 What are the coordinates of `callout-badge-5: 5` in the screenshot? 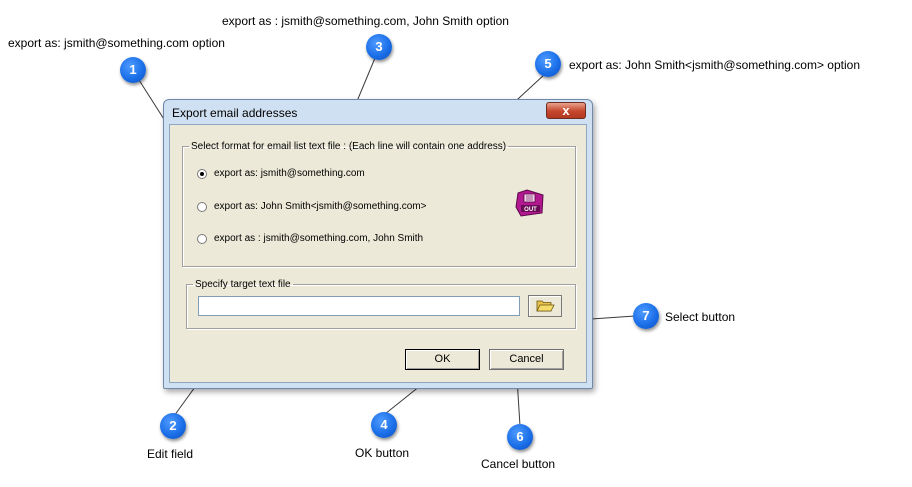 It's located at (548, 64).